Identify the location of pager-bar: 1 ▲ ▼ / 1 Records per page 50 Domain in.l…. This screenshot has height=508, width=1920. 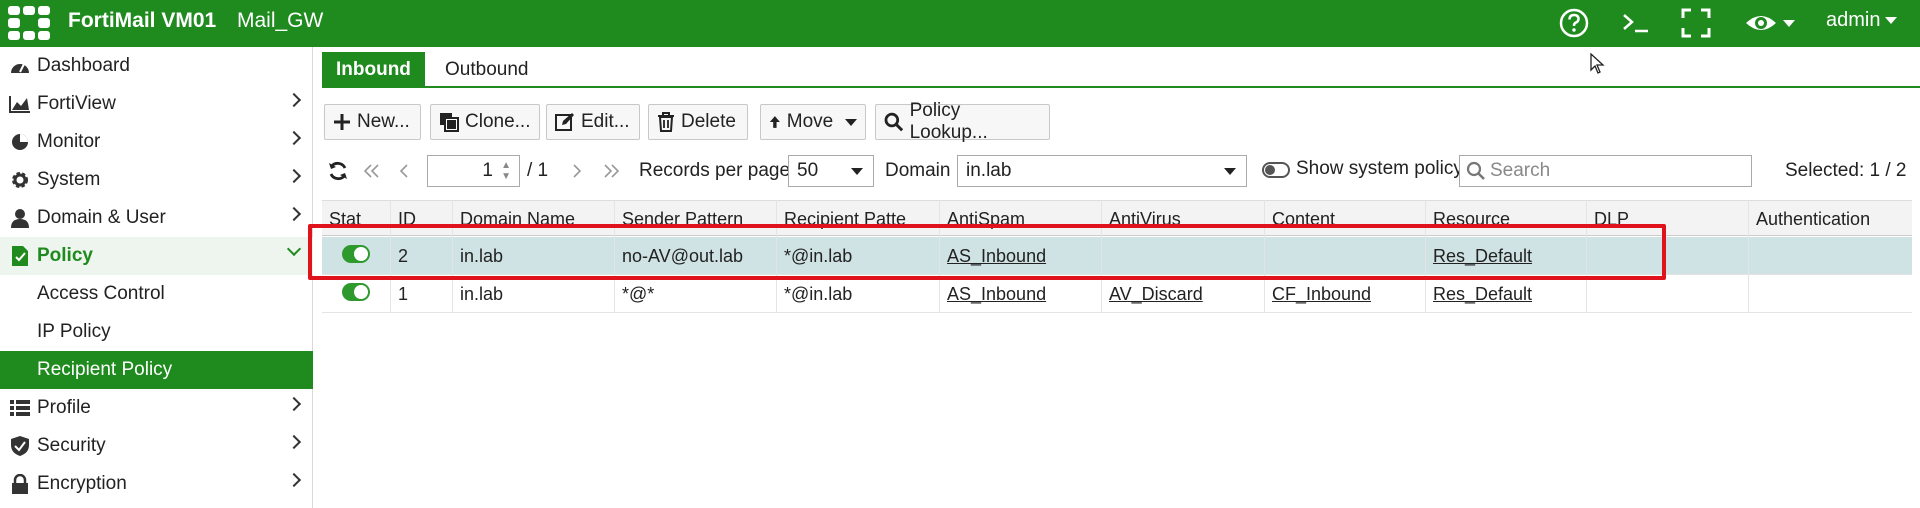
(960, 172).